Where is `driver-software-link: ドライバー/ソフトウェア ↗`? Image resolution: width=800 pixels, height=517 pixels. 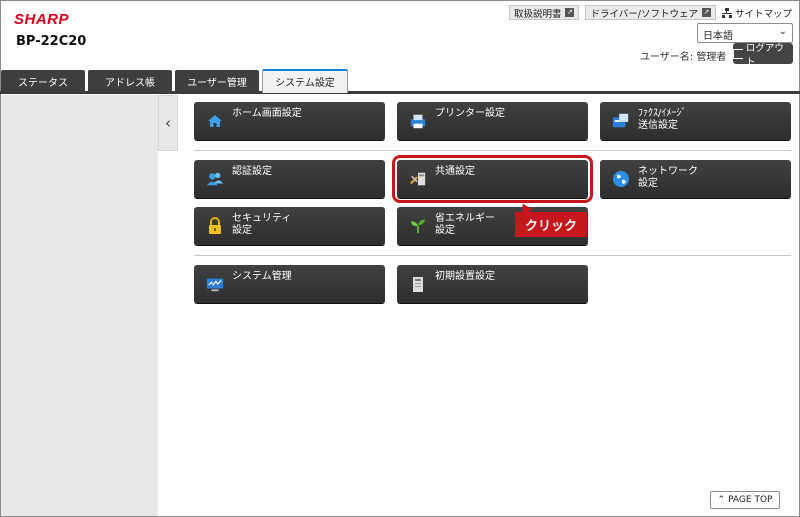
driver-software-link: ドライバー/ソフトウェア ↗ is located at coordinates (650, 12).